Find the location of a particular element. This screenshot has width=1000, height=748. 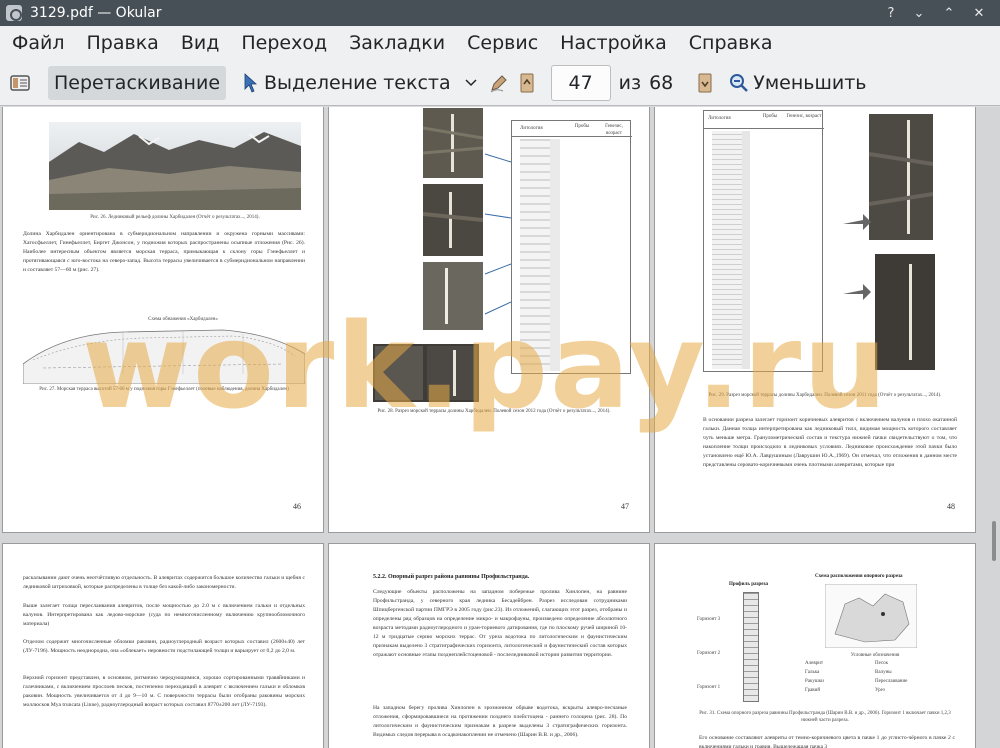

horizon-label-1: Горизонт 1 is located at coordinates (709, 687).